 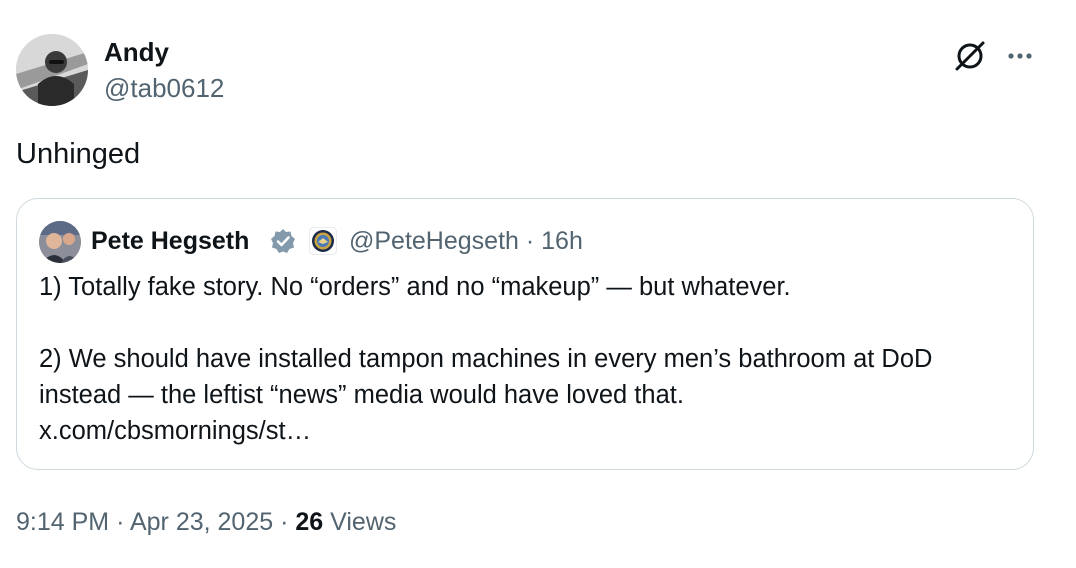 What do you see at coordinates (201, 522) in the screenshot?
I see `tweet-date: Apr 23, 2025` at bounding box center [201, 522].